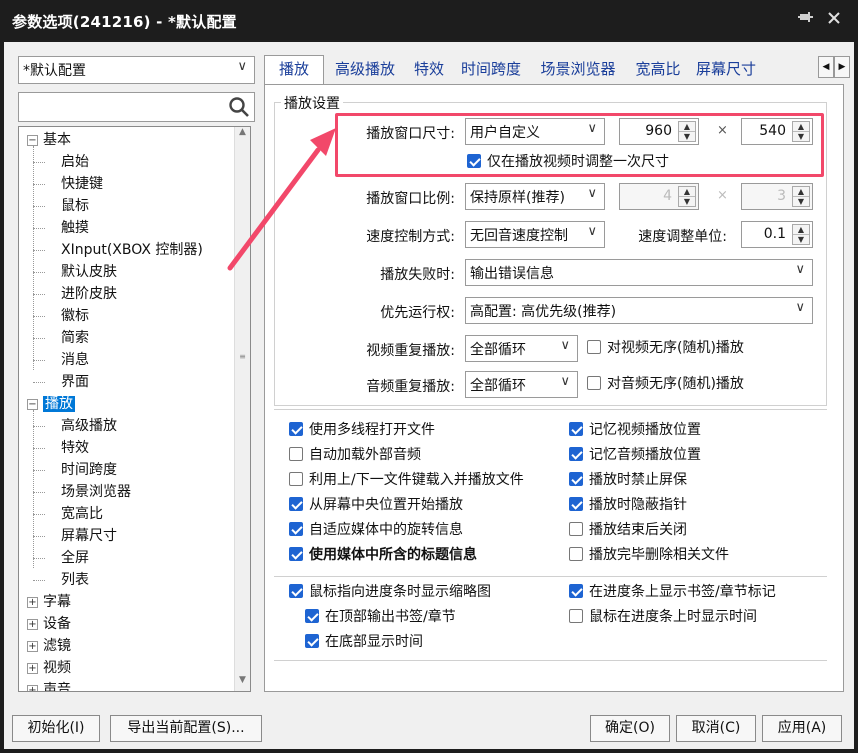  I want to click on annotation-arrow, so click(281, 199).